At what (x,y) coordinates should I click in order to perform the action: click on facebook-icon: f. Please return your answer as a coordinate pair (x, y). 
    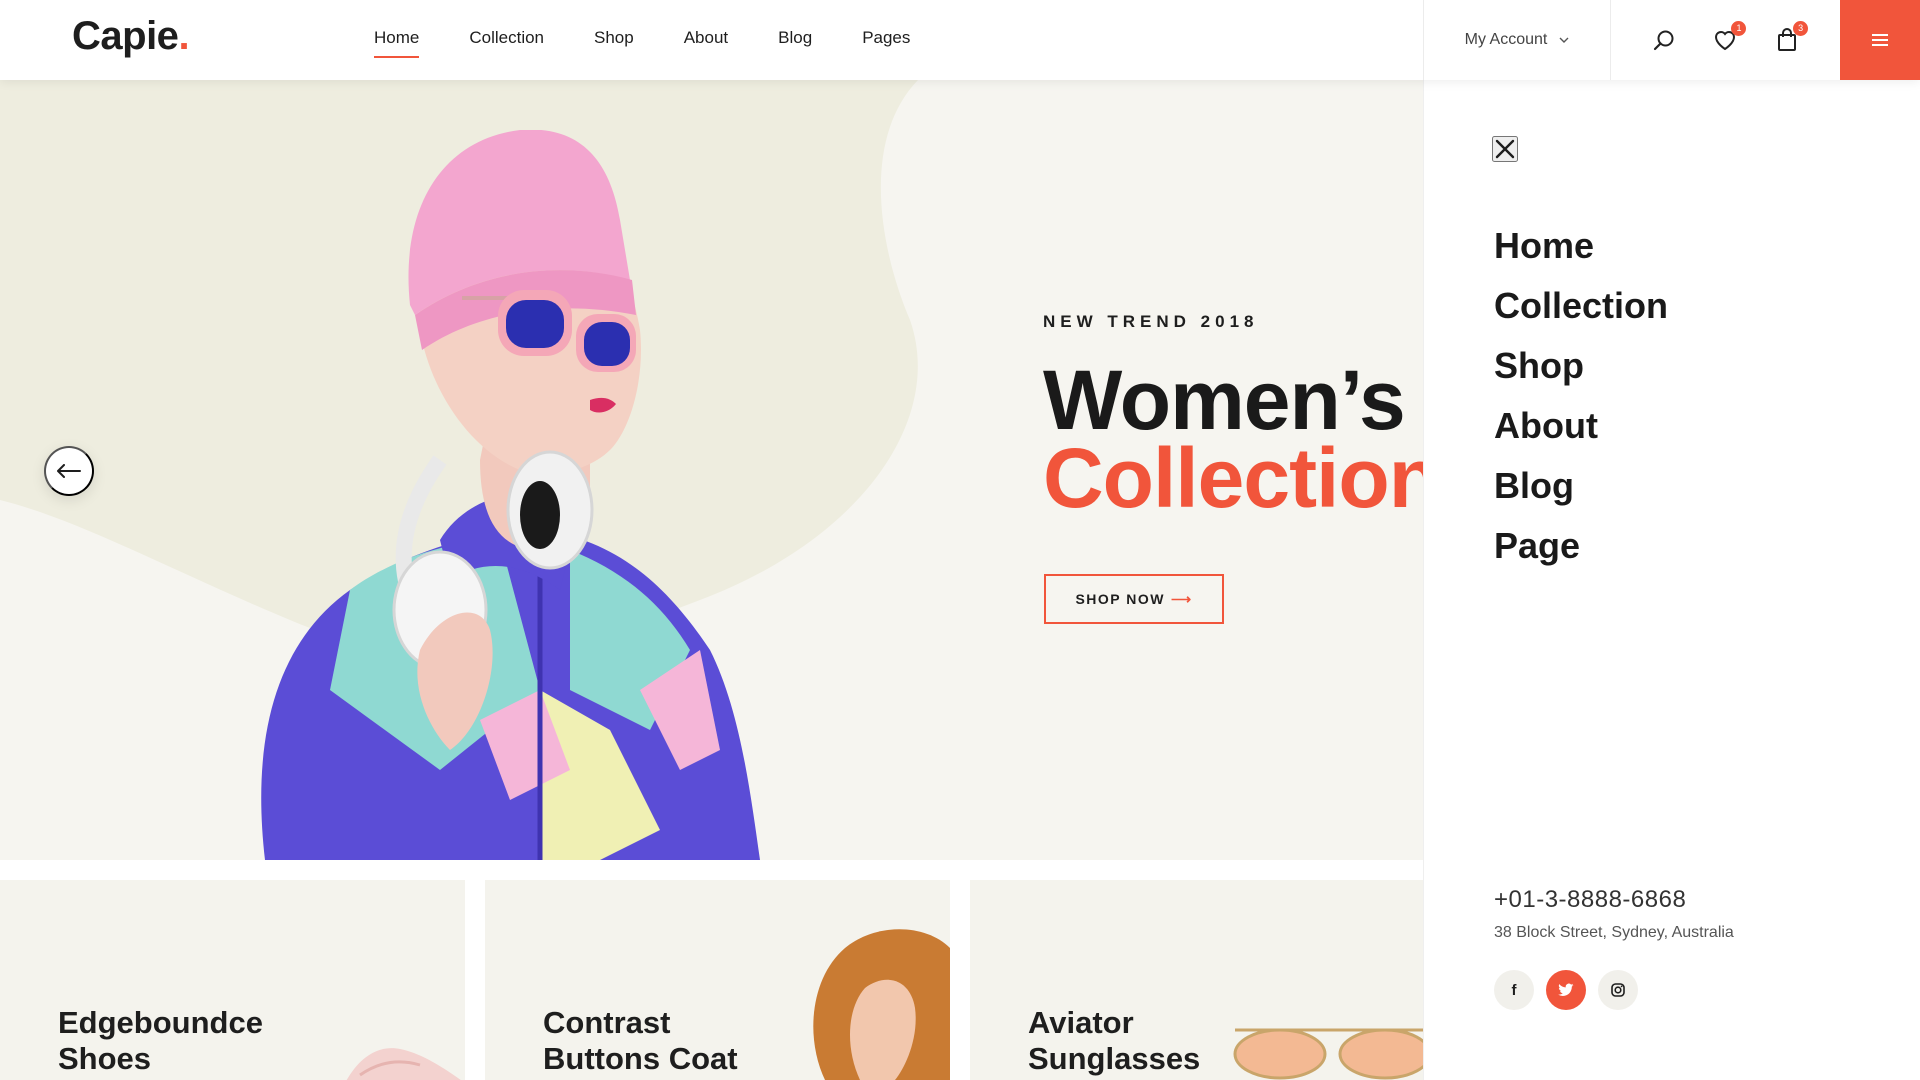
    Looking at the image, I should click on (1514, 990).